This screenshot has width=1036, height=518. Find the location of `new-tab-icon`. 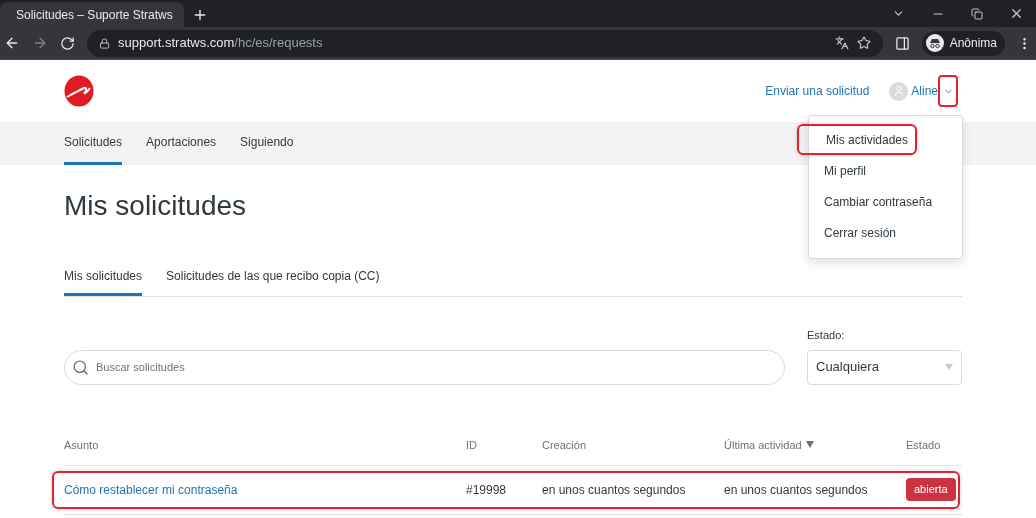

new-tab-icon is located at coordinates (200, 15).